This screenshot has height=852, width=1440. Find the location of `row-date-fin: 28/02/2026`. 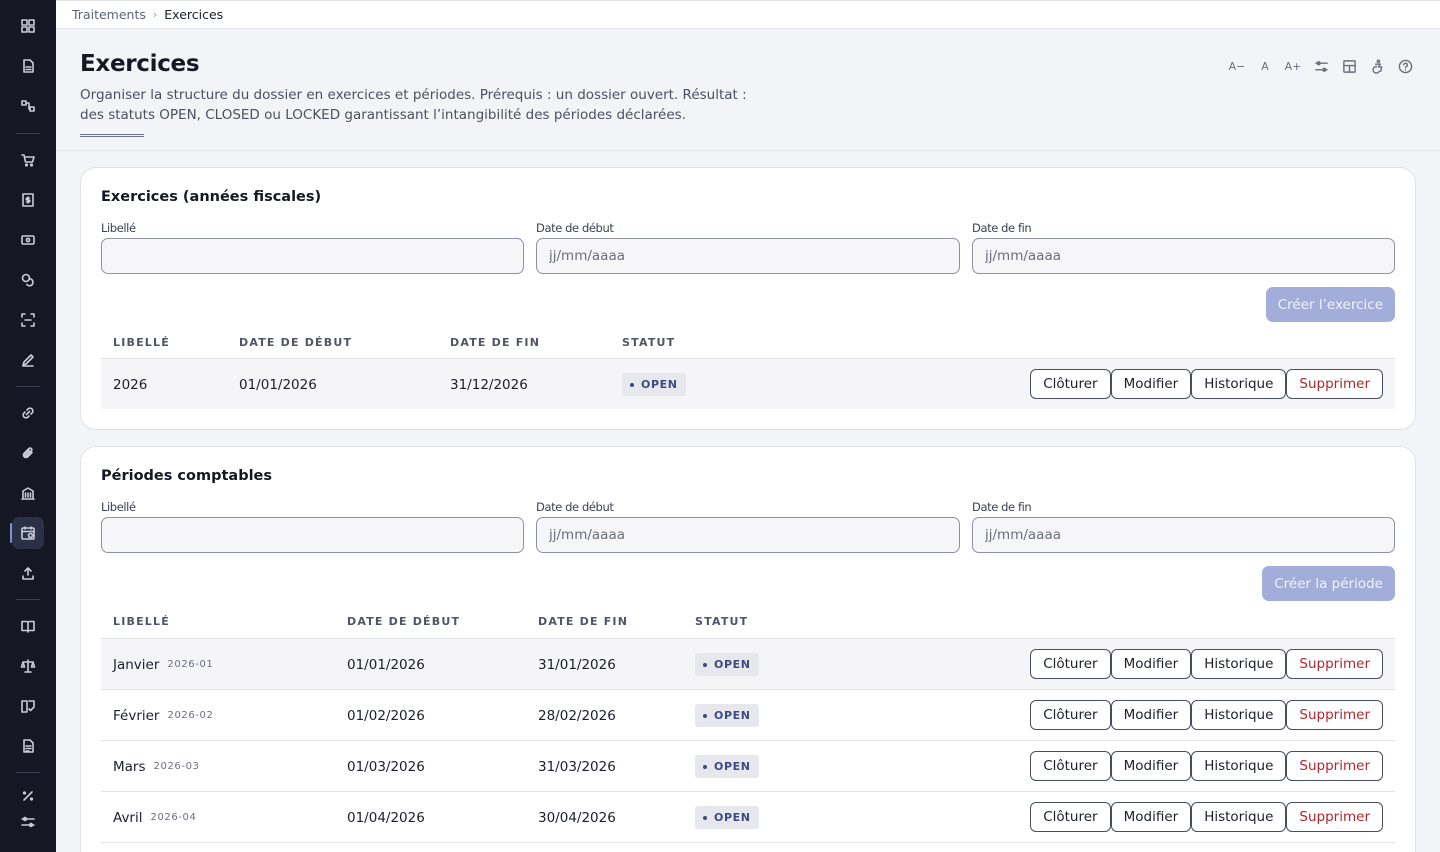

row-date-fin: 28/02/2026 is located at coordinates (577, 715).